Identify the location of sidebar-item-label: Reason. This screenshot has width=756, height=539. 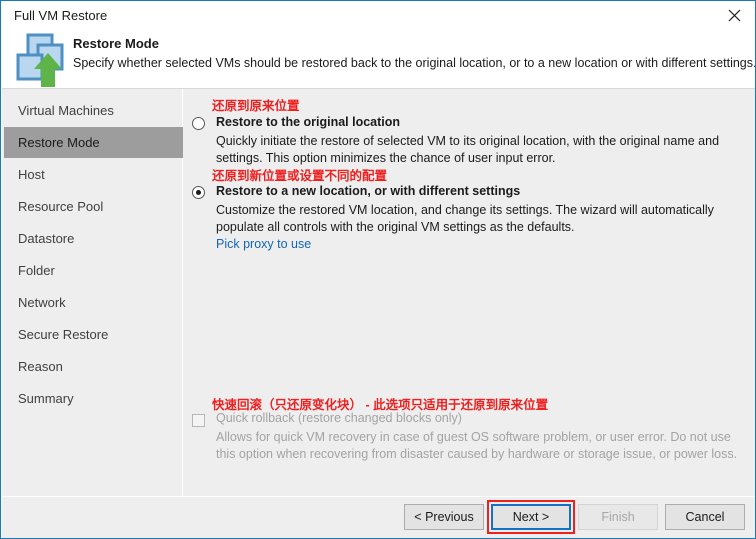
(40, 366).